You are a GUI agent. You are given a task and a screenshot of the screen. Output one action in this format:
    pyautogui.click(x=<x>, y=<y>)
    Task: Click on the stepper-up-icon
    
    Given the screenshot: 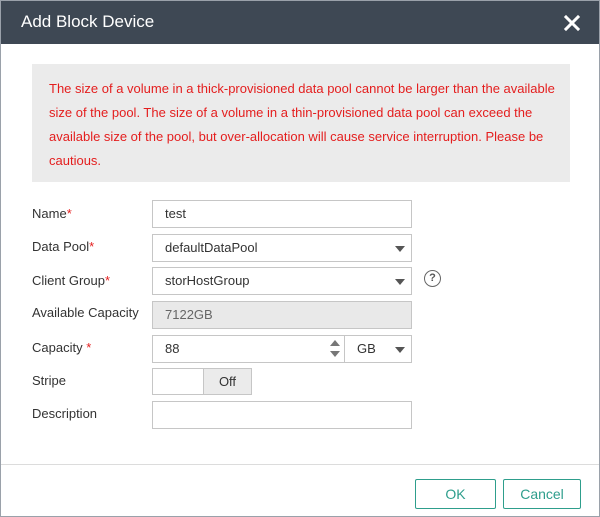 What is the action you would take?
    pyautogui.click(x=335, y=343)
    